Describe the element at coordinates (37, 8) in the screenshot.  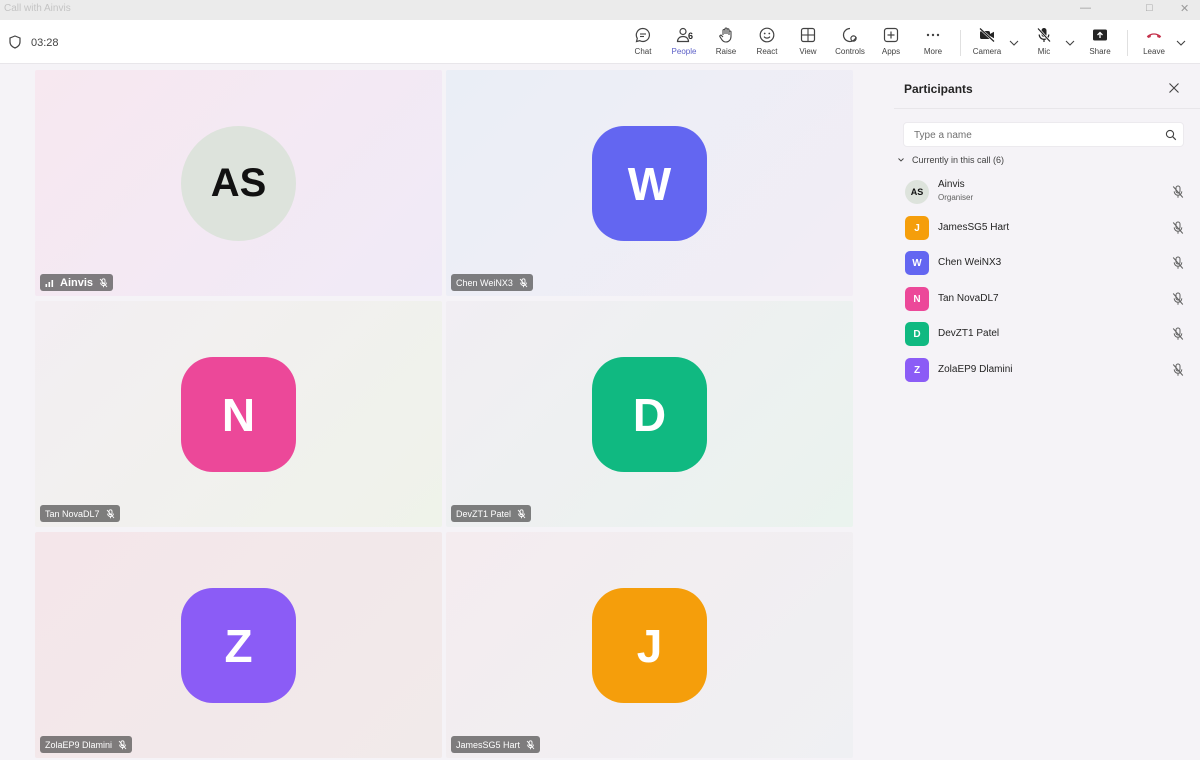
I see `window-title: Call with Ainvis` at that location.